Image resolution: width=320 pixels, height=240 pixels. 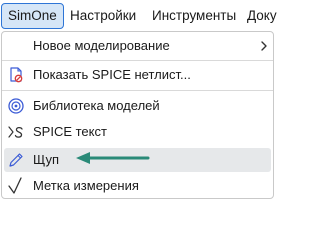 I want to click on menu-simone: SimOne, so click(x=32, y=16).